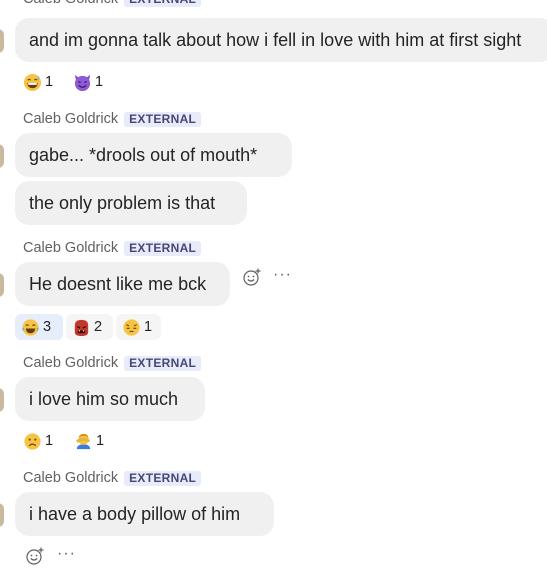  What do you see at coordinates (131, 327) in the screenshot?
I see `pensive-emoji-icon` at bounding box center [131, 327].